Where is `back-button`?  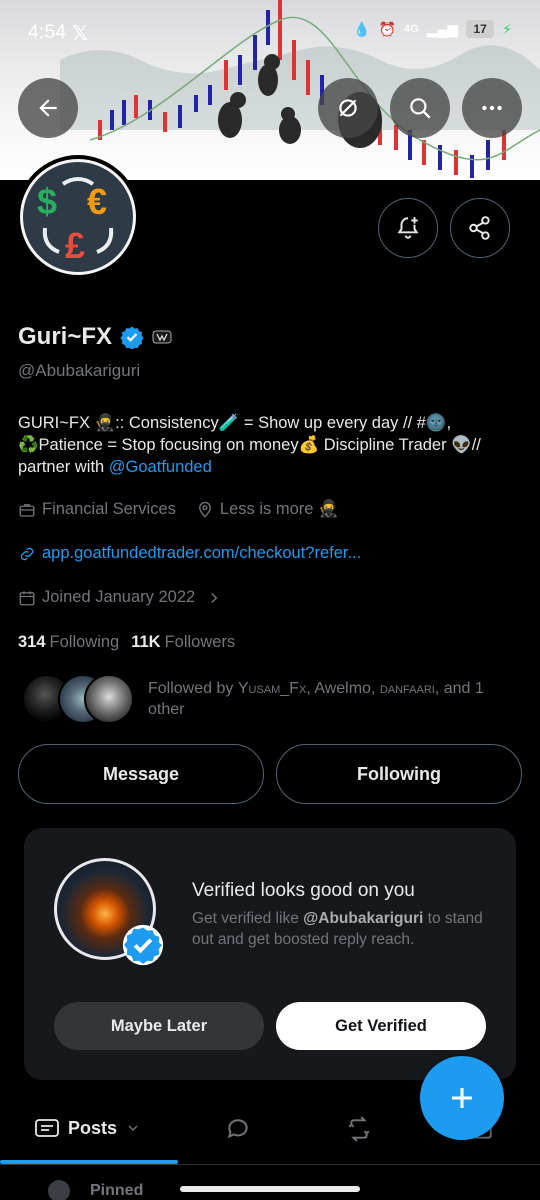
back-button is located at coordinates (48, 108).